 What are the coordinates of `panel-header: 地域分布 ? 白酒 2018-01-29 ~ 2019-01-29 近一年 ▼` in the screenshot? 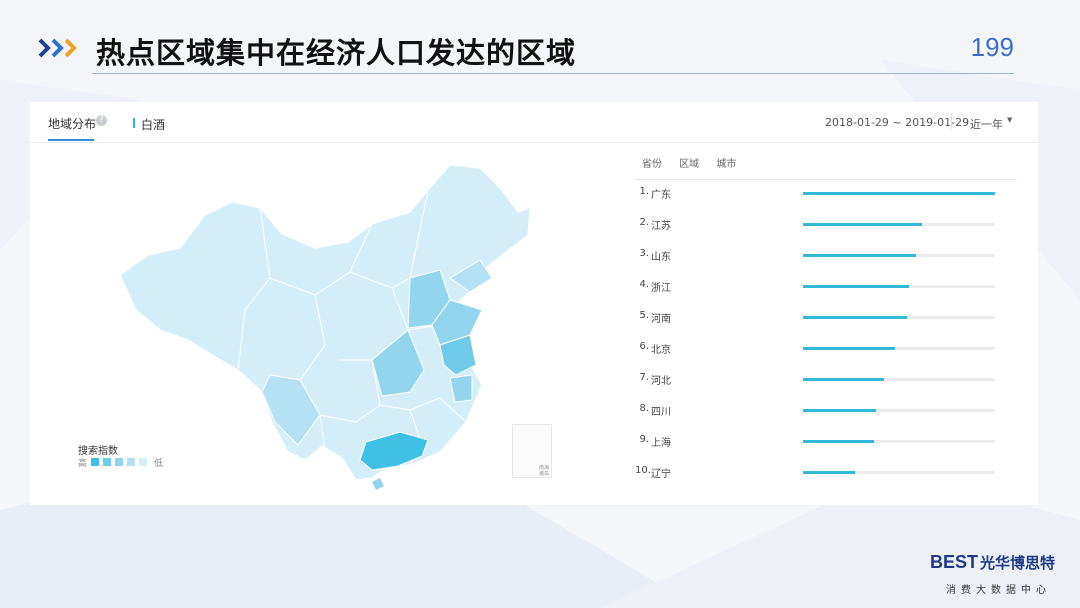 It's located at (534, 122).